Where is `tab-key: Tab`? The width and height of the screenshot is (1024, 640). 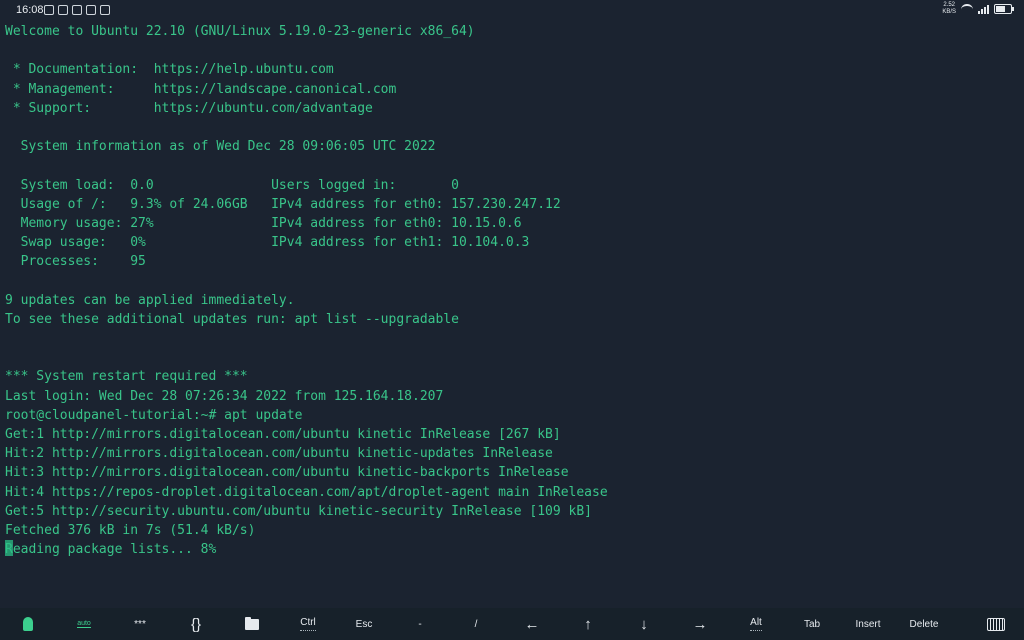
tab-key: Tab is located at coordinates (812, 624).